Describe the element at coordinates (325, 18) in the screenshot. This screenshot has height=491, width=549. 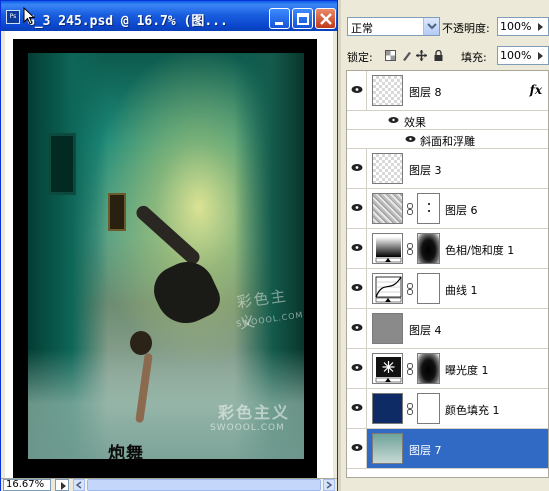
I see `close-button` at that location.